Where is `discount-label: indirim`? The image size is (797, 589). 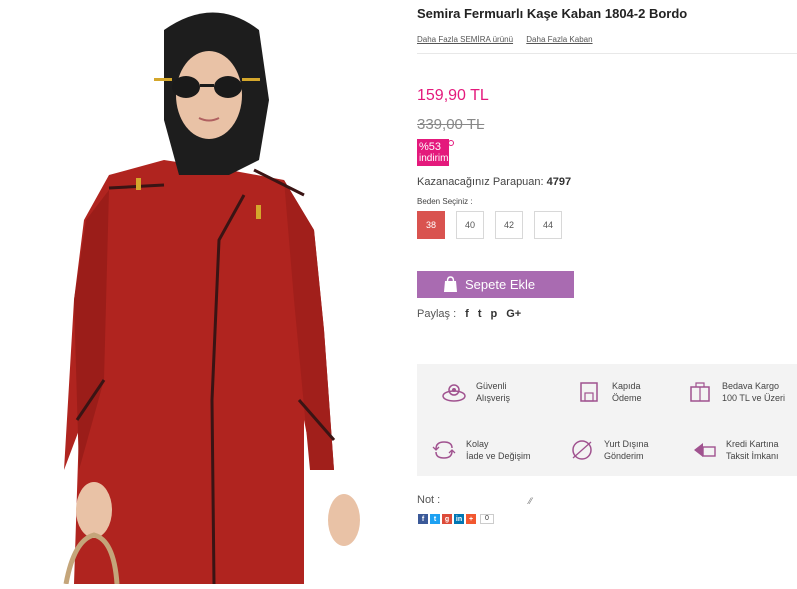 discount-label: indirim is located at coordinates (434, 158).